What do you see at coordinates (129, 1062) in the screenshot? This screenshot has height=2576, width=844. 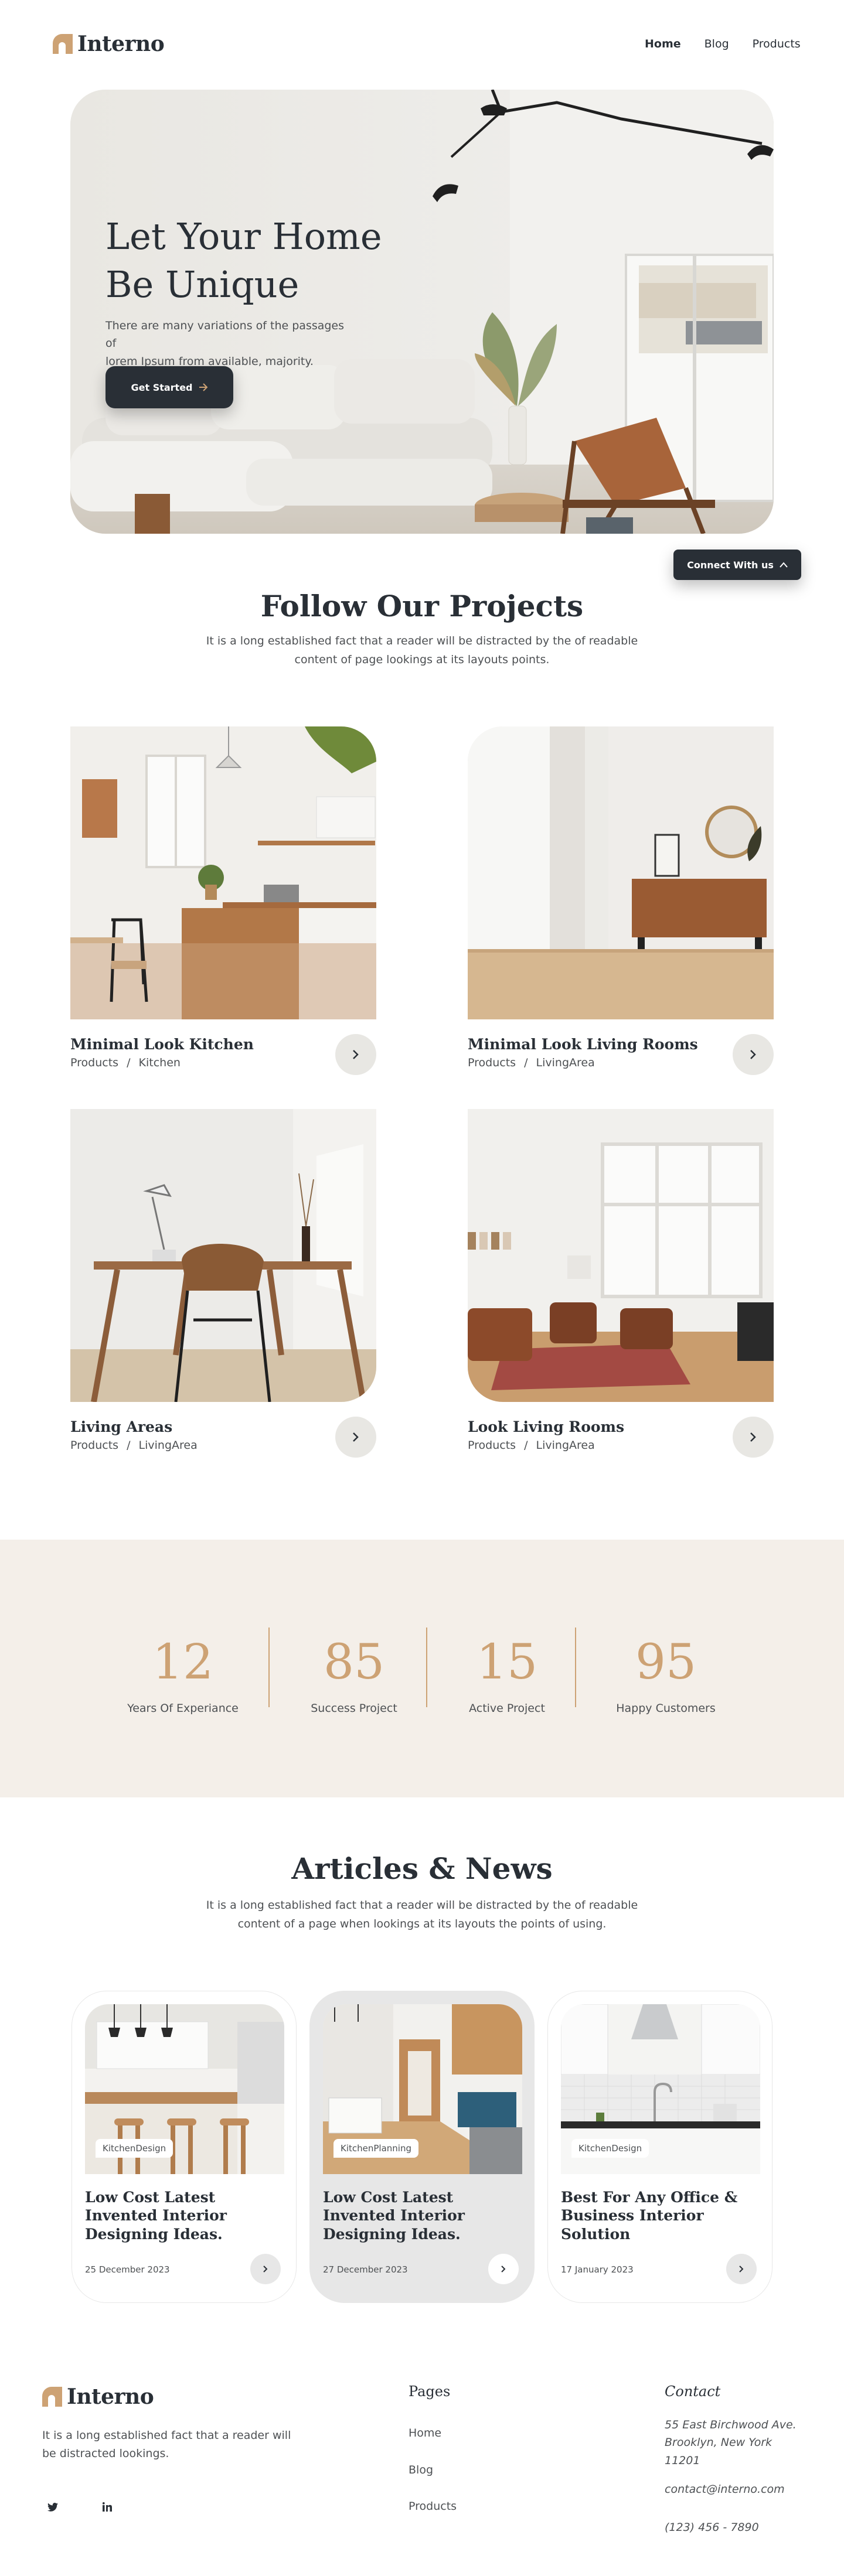 I see `project-sep-1: /` at bounding box center [129, 1062].